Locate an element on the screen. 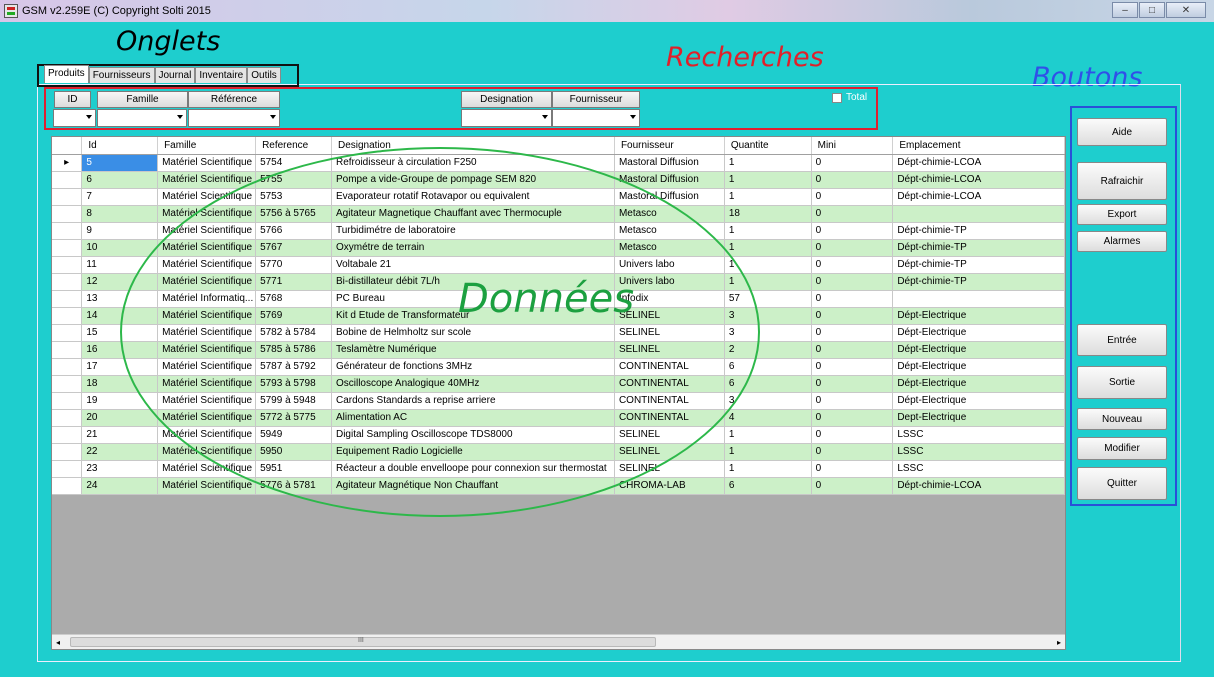 This screenshot has width=1214, height=677. cell-fournisseur: CHROMA-LAB is located at coordinates (669, 486).